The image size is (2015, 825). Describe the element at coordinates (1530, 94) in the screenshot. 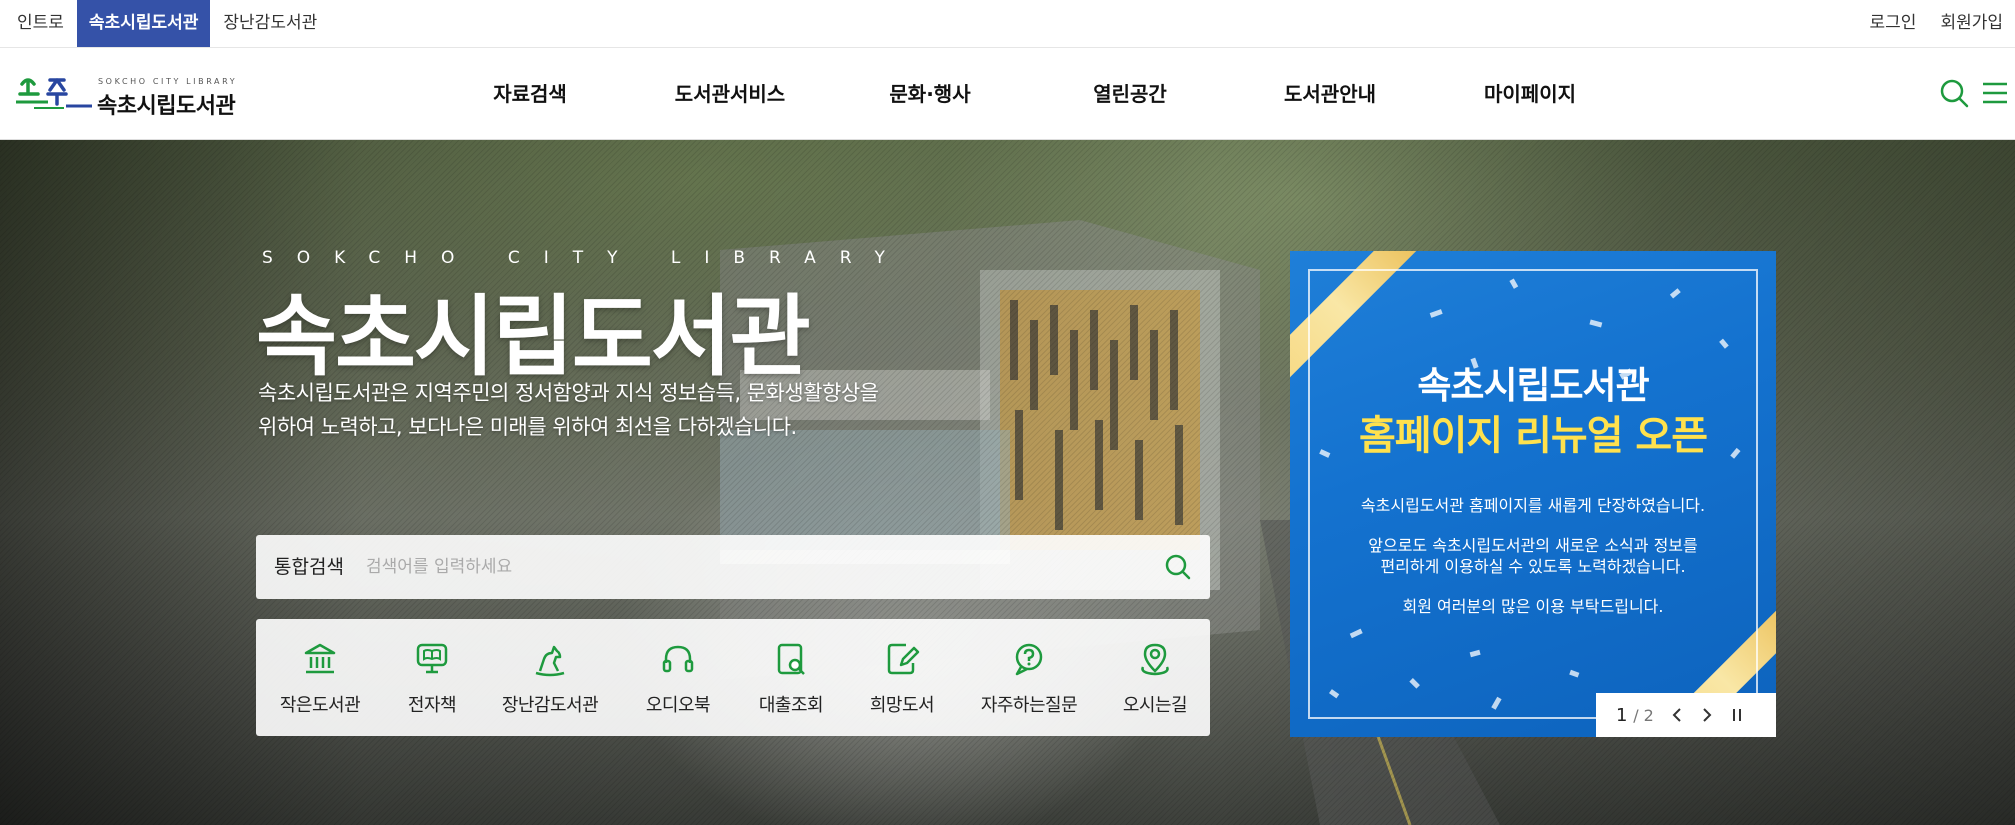

I see `nav-item-my-page: 마이페이지` at that location.